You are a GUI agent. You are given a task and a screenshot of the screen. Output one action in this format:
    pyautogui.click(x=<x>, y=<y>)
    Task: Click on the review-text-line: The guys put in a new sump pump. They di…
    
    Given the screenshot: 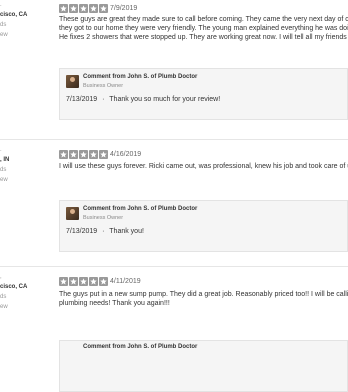 What is the action you would take?
    pyautogui.click(x=203, y=294)
    